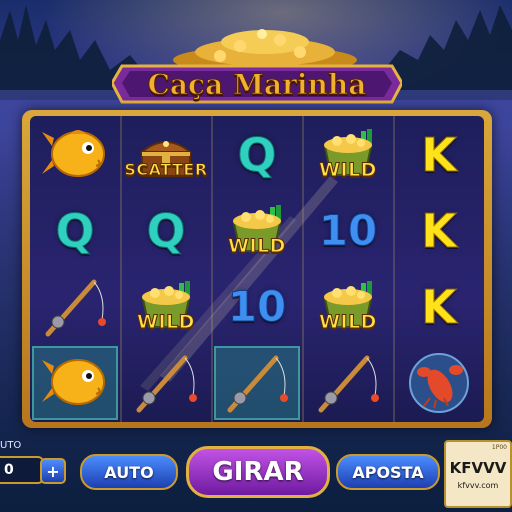  I want to click on watermark-logo: 1P00 KFVVV kfvvv.com, so click(478, 474).